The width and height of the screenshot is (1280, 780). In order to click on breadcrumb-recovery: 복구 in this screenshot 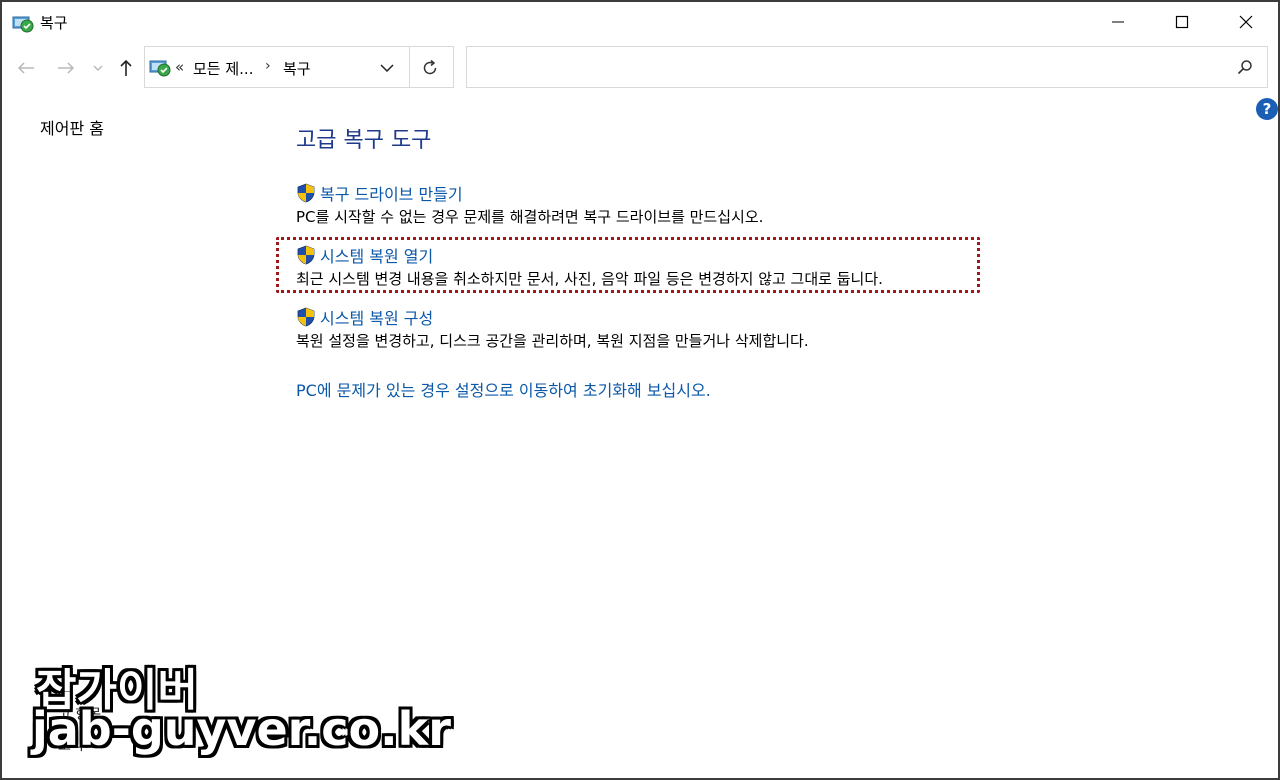, I will do `click(297, 68)`.